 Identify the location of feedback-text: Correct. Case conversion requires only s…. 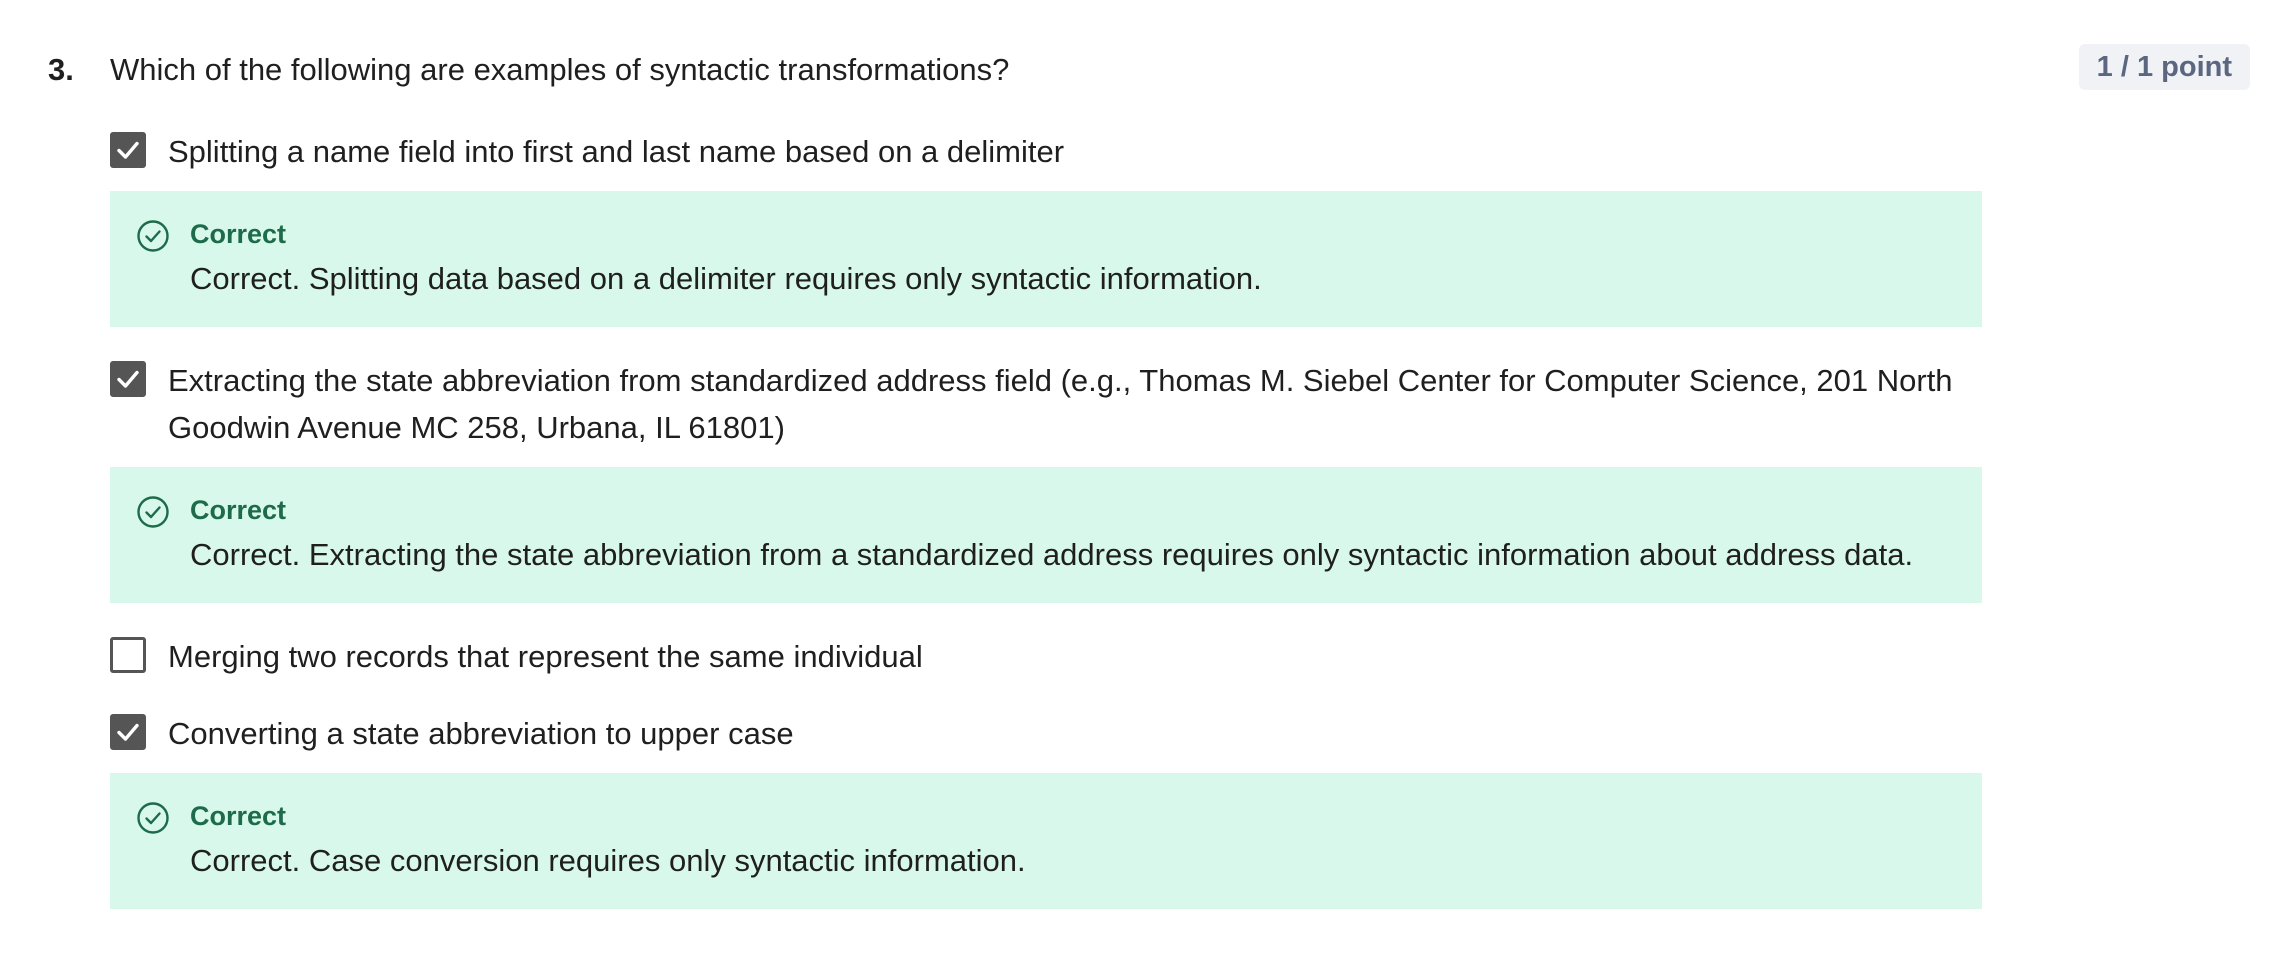
(608, 860).